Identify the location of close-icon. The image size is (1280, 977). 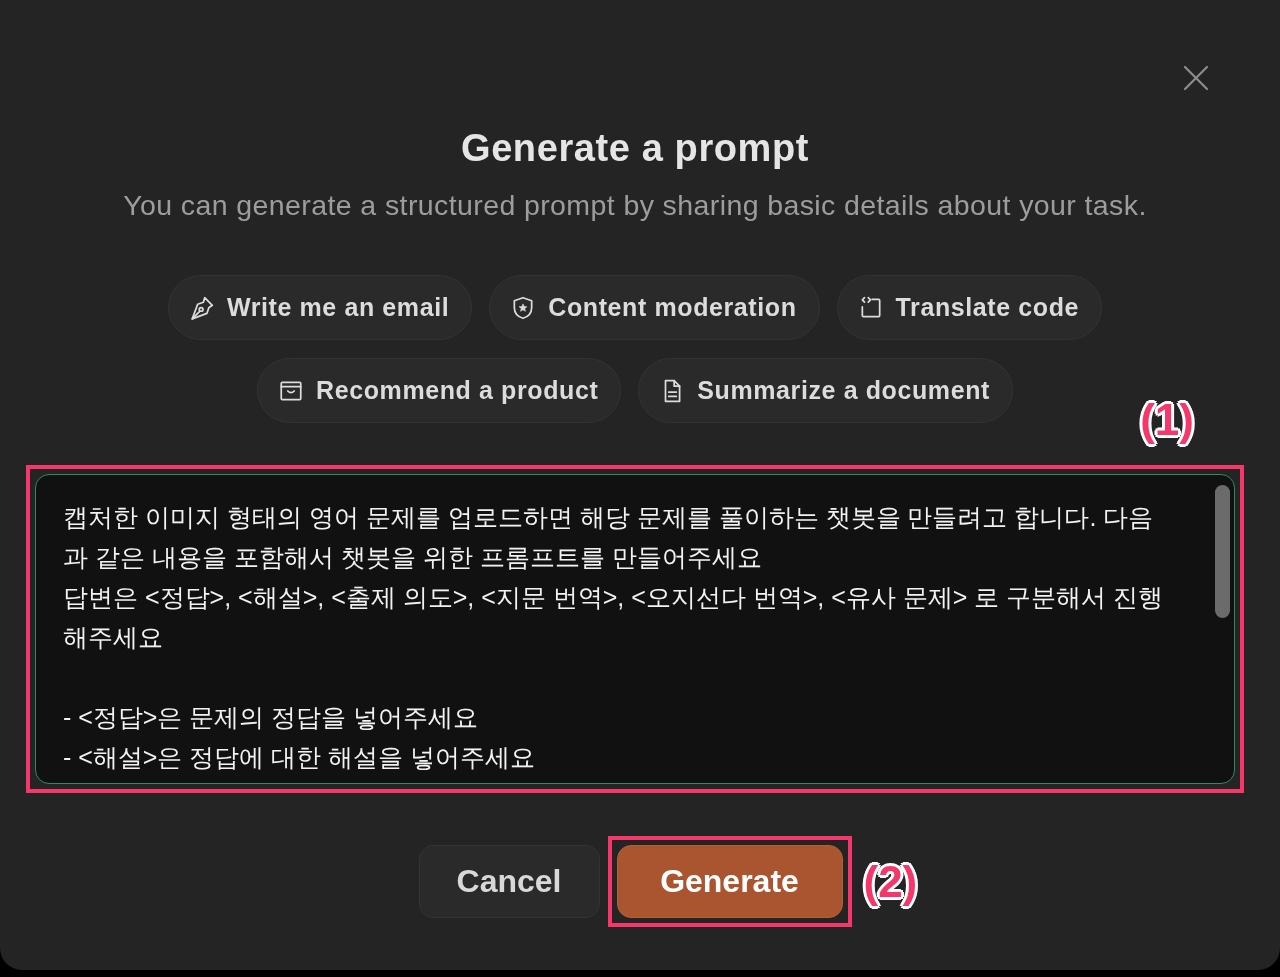
(1196, 78).